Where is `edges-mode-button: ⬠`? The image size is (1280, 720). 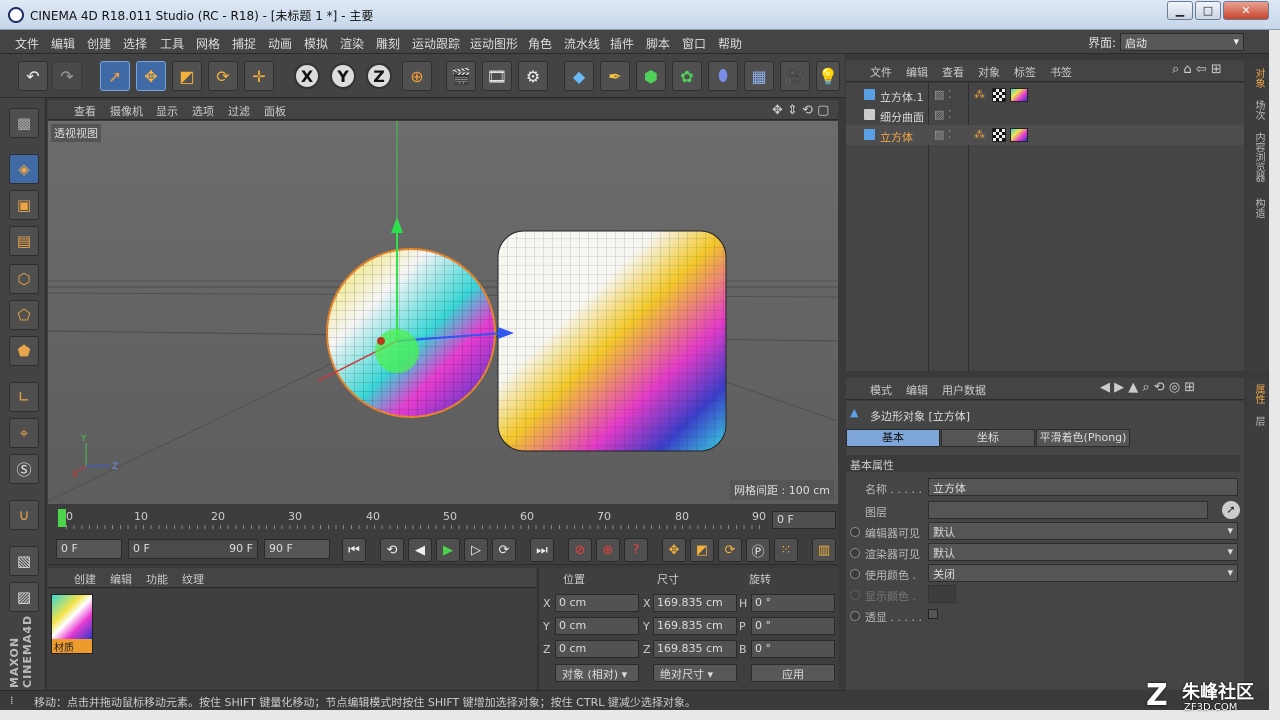 edges-mode-button: ⬠ is located at coordinates (24, 315).